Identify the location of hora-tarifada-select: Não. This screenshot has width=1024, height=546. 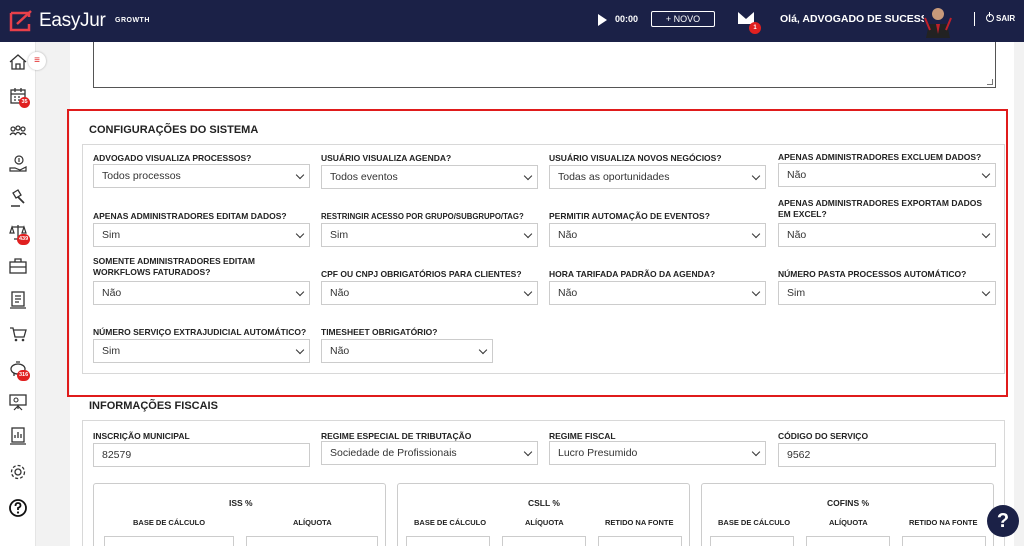
(657, 293).